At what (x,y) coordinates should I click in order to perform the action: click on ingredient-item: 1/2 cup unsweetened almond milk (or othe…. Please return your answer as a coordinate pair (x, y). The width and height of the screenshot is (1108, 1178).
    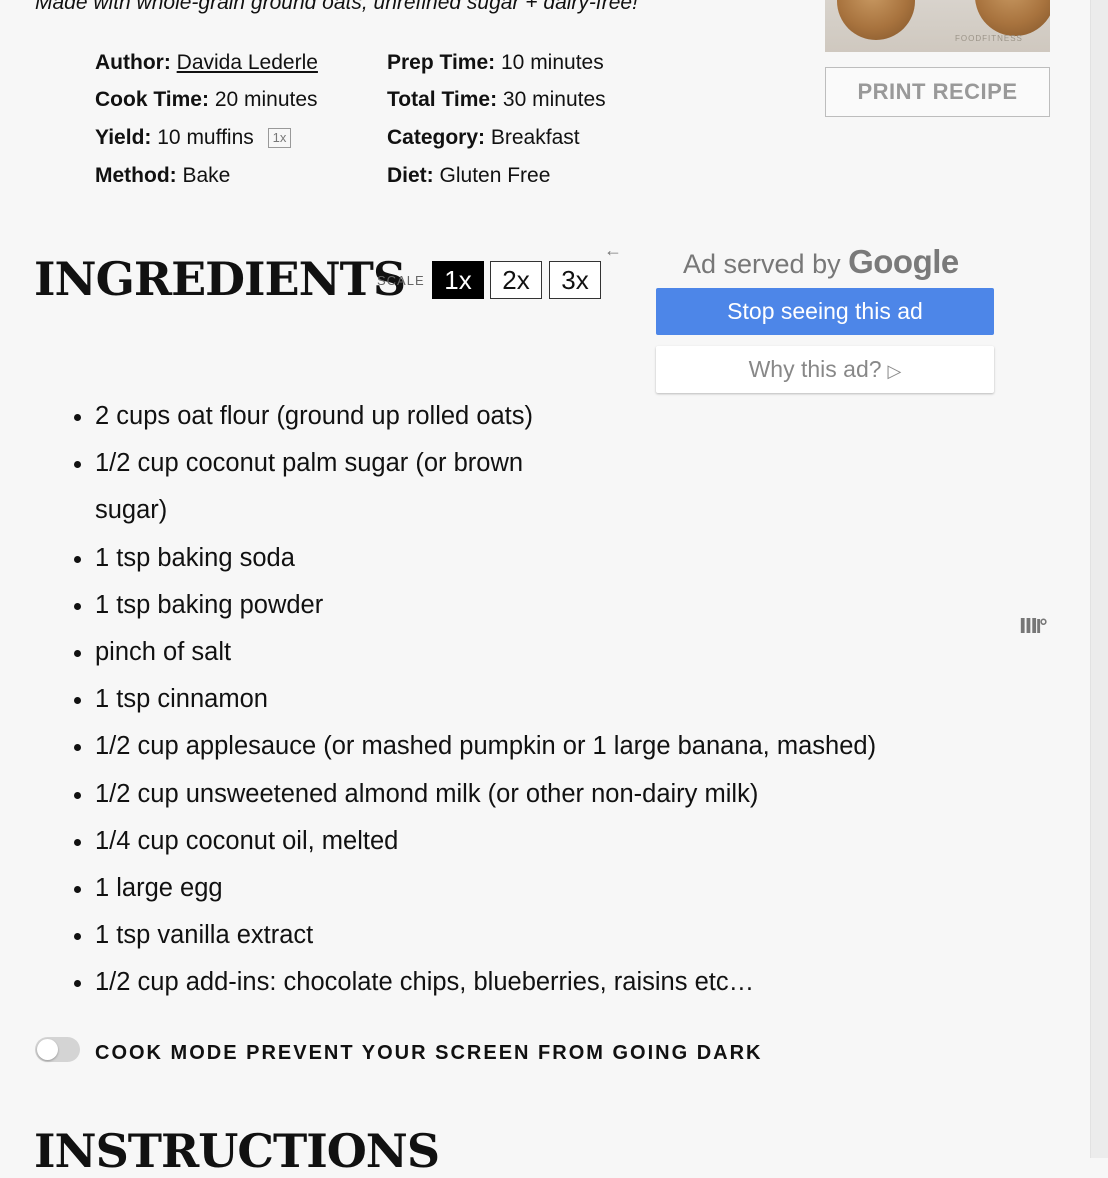
    Looking at the image, I should click on (535, 794).